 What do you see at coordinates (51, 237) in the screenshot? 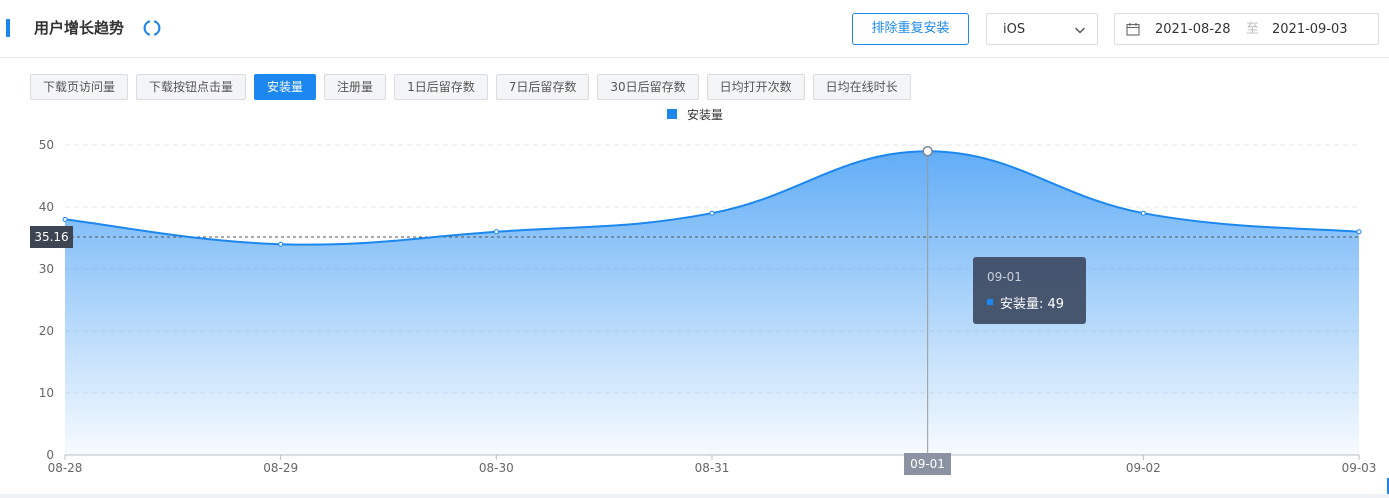
I see `y-axis-pointer-label: 35.16` at bounding box center [51, 237].